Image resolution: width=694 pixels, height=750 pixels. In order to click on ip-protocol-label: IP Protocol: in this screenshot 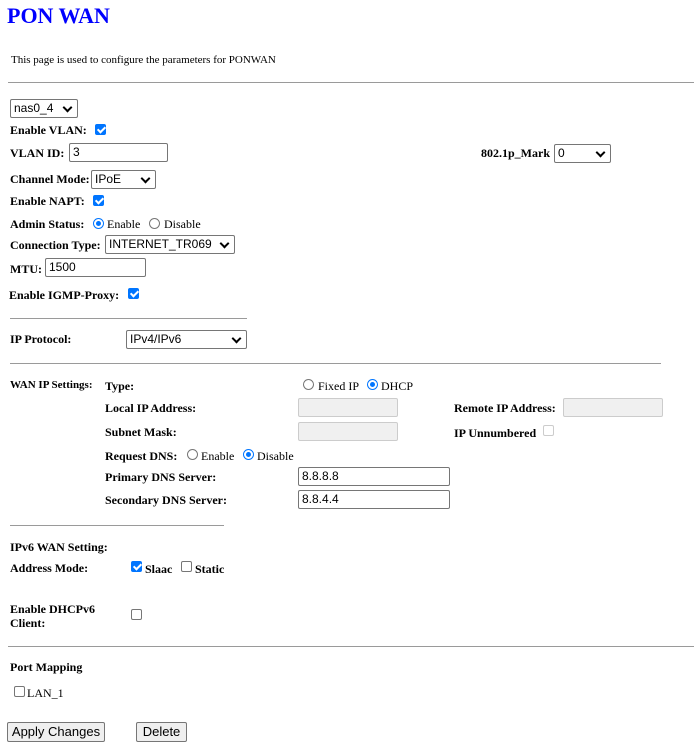, I will do `click(41, 339)`.